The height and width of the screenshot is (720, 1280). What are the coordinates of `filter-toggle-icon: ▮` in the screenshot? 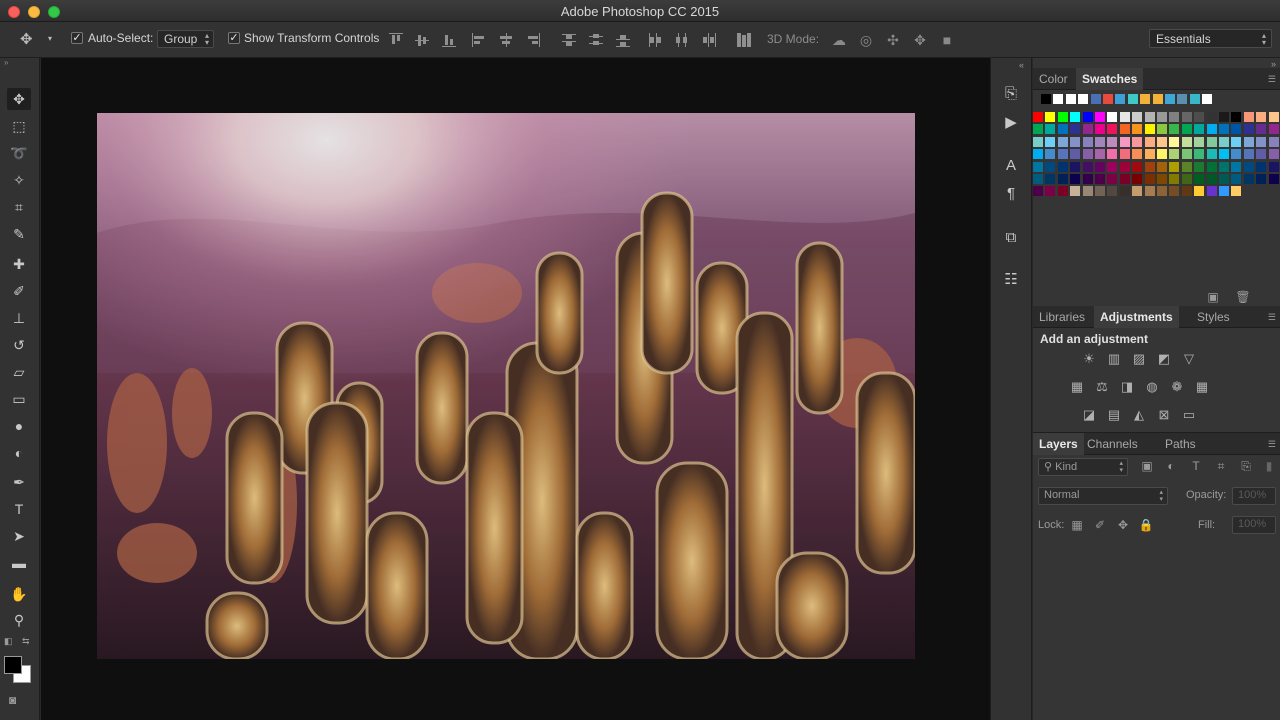 It's located at (1269, 466).